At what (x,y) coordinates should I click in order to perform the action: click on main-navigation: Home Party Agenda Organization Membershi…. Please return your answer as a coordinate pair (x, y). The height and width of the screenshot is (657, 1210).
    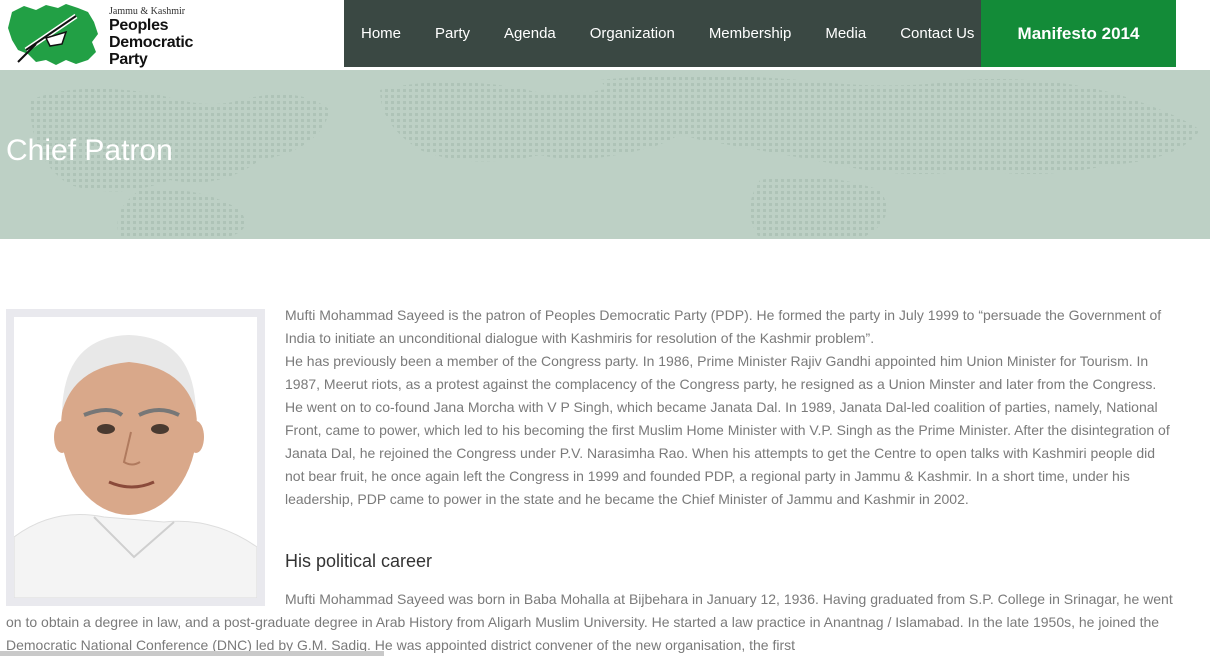
    Looking at the image, I should click on (662, 33).